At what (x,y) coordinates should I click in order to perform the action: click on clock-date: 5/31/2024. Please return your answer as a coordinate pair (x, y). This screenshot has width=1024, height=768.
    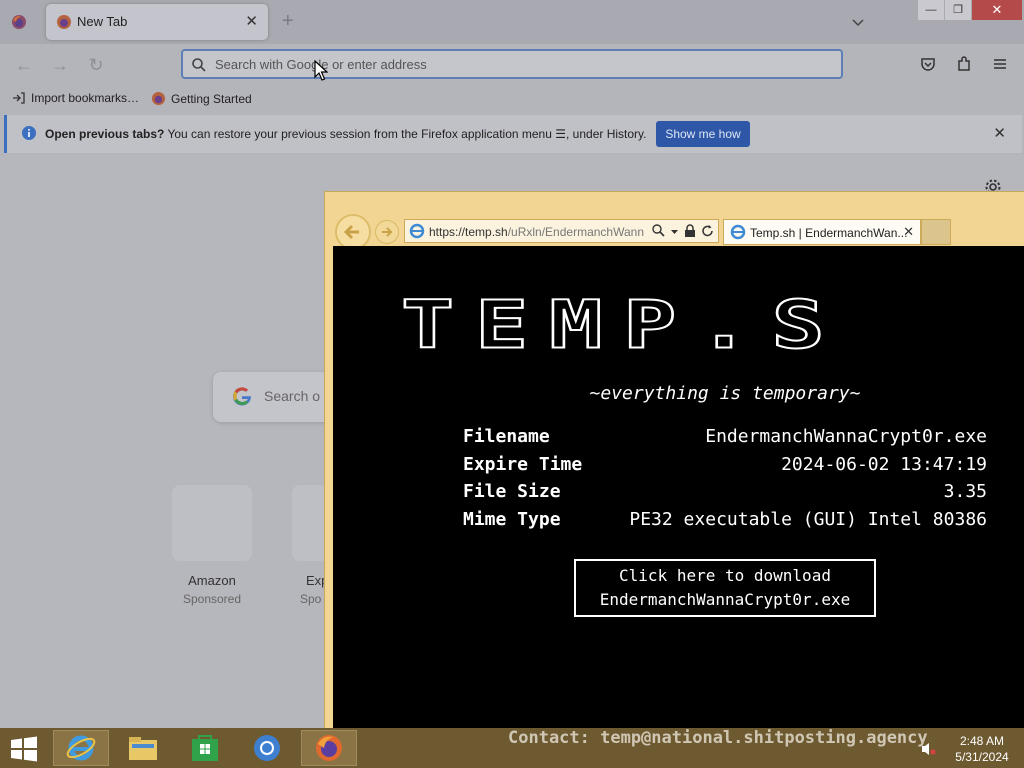
    Looking at the image, I should click on (982, 757).